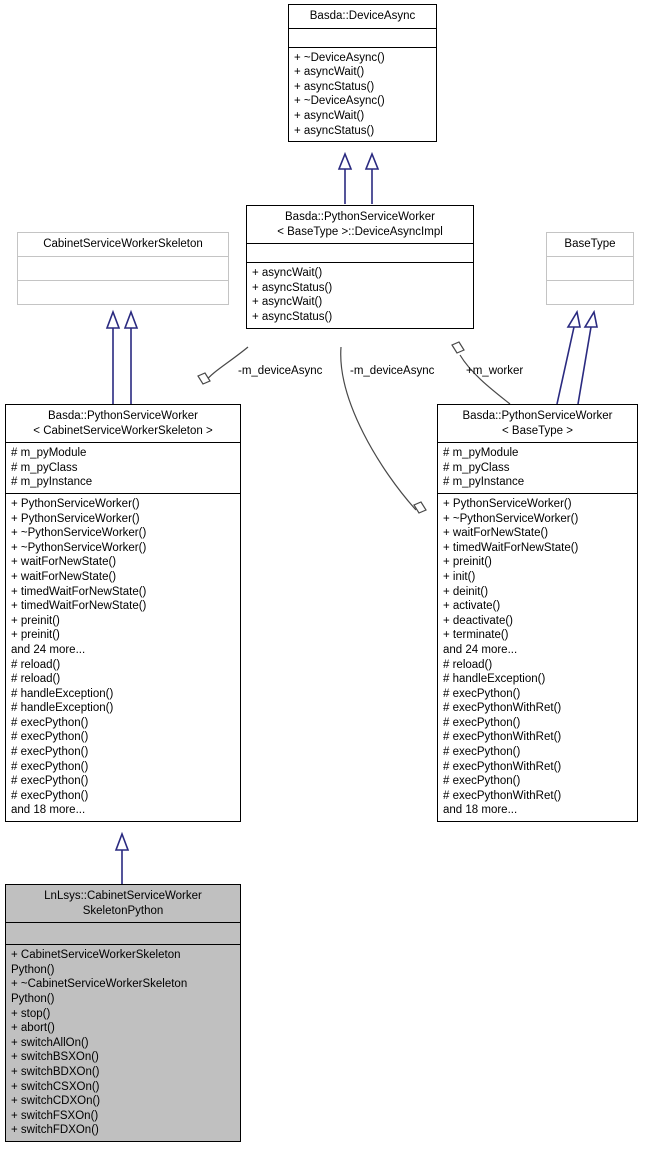 Image resolution: width=645 pixels, height=1156 pixels. What do you see at coordinates (55, 1071) in the screenshot?
I see `class-member: + switchBDXOn()` at bounding box center [55, 1071].